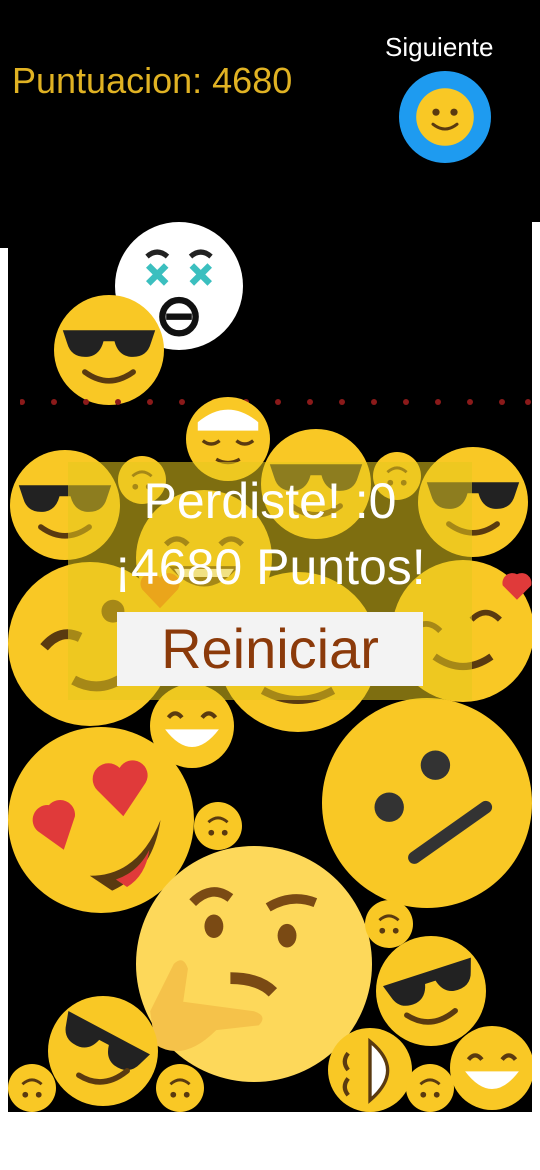  Describe the element at coordinates (270, 567) in the screenshot. I see `game-over-points: ¡4680 Puntos!` at that location.